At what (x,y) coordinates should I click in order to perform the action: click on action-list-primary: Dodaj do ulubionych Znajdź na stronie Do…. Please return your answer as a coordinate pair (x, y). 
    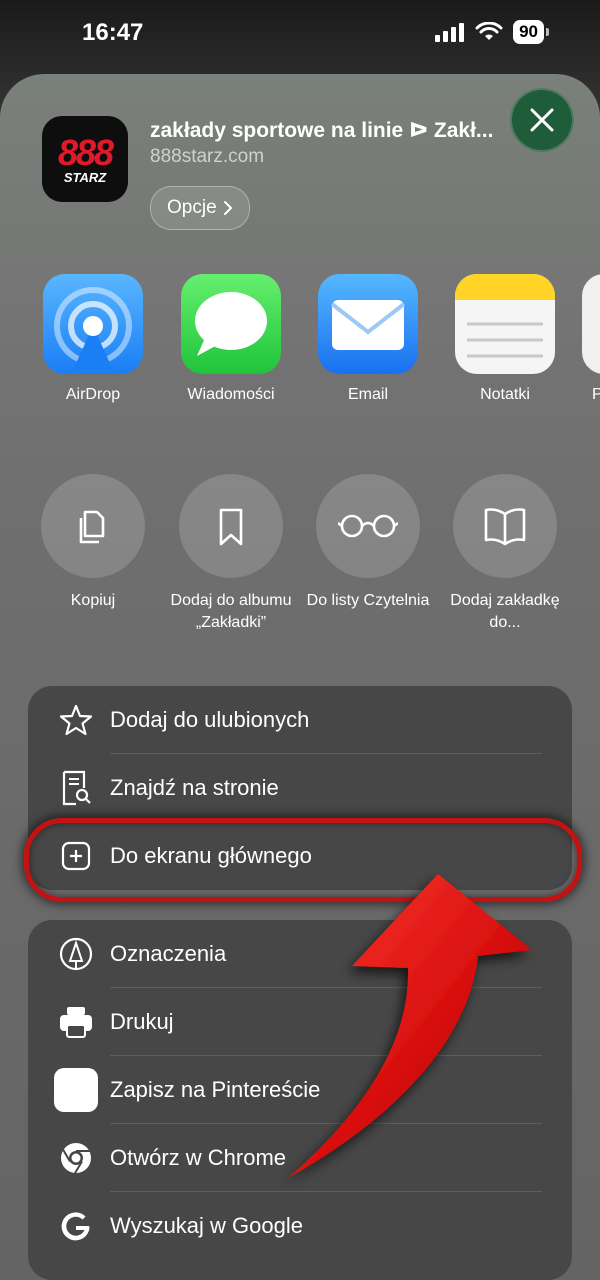
    Looking at the image, I should click on (300, 788).